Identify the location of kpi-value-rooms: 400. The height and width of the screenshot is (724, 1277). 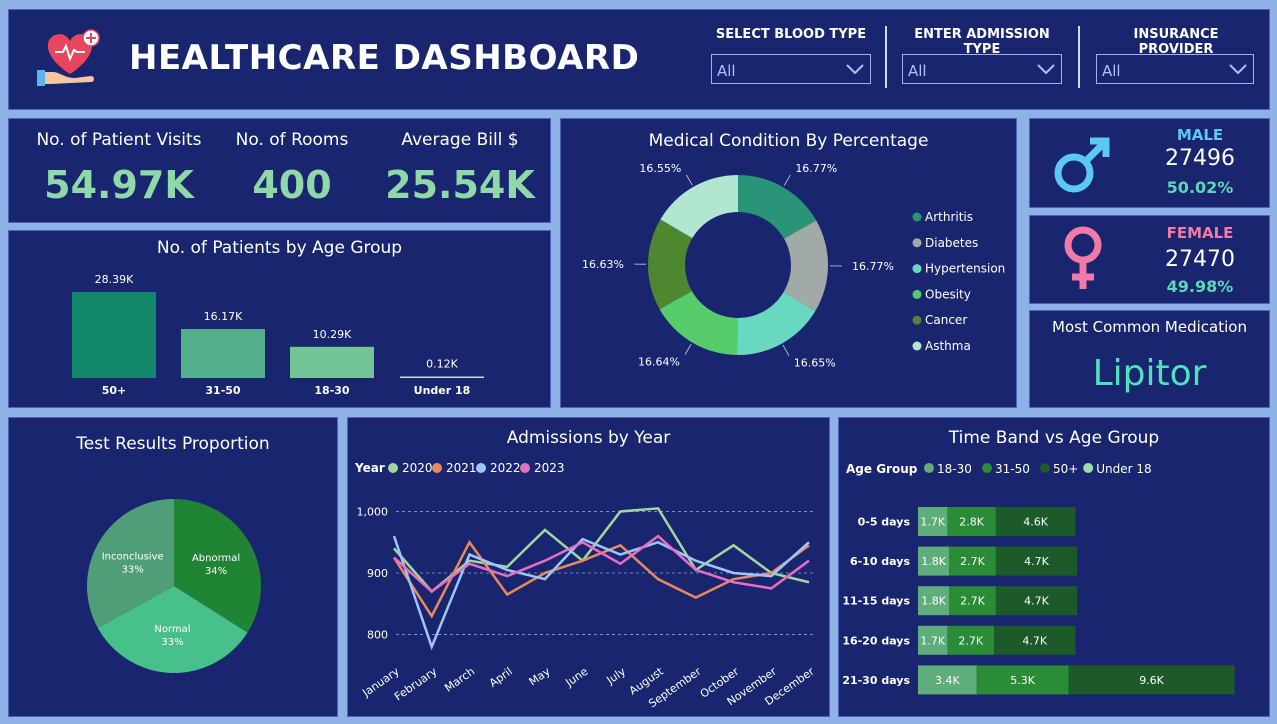
(292, 185).